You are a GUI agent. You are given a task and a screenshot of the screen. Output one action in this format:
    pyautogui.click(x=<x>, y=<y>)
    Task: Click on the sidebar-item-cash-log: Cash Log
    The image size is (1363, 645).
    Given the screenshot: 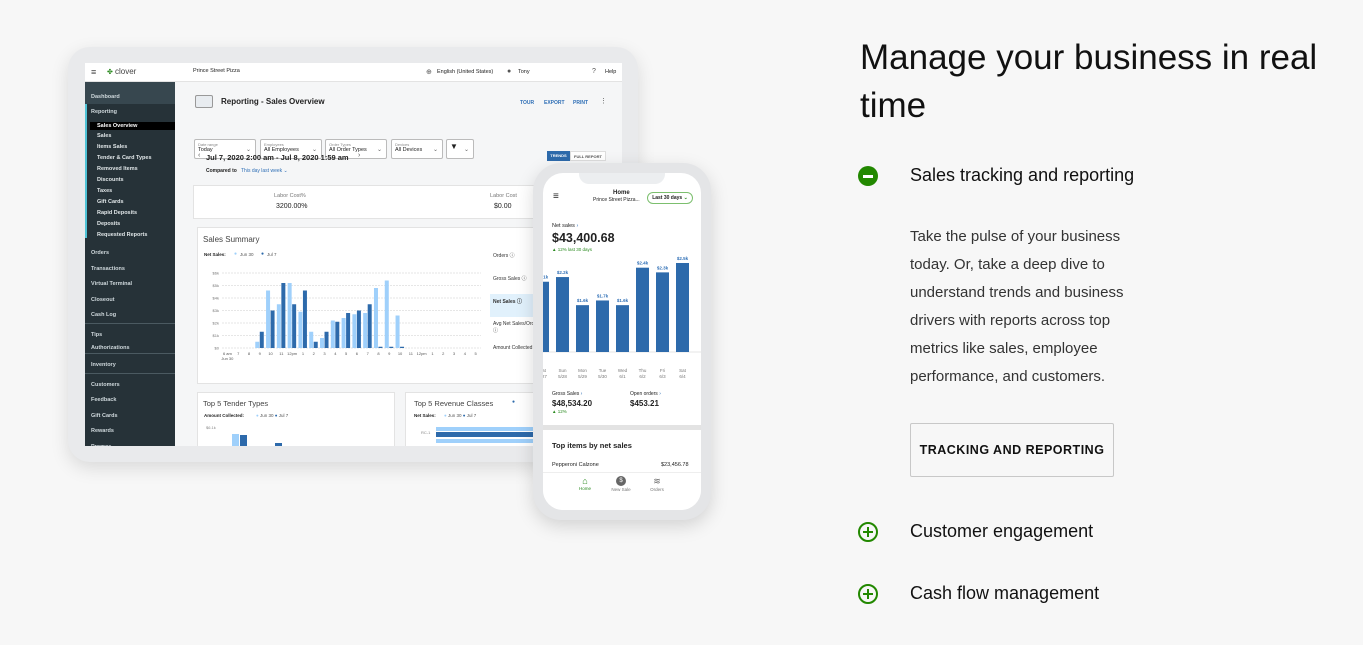 What is the action you would take?
    pyautogui.click(x=103, y=315)
    